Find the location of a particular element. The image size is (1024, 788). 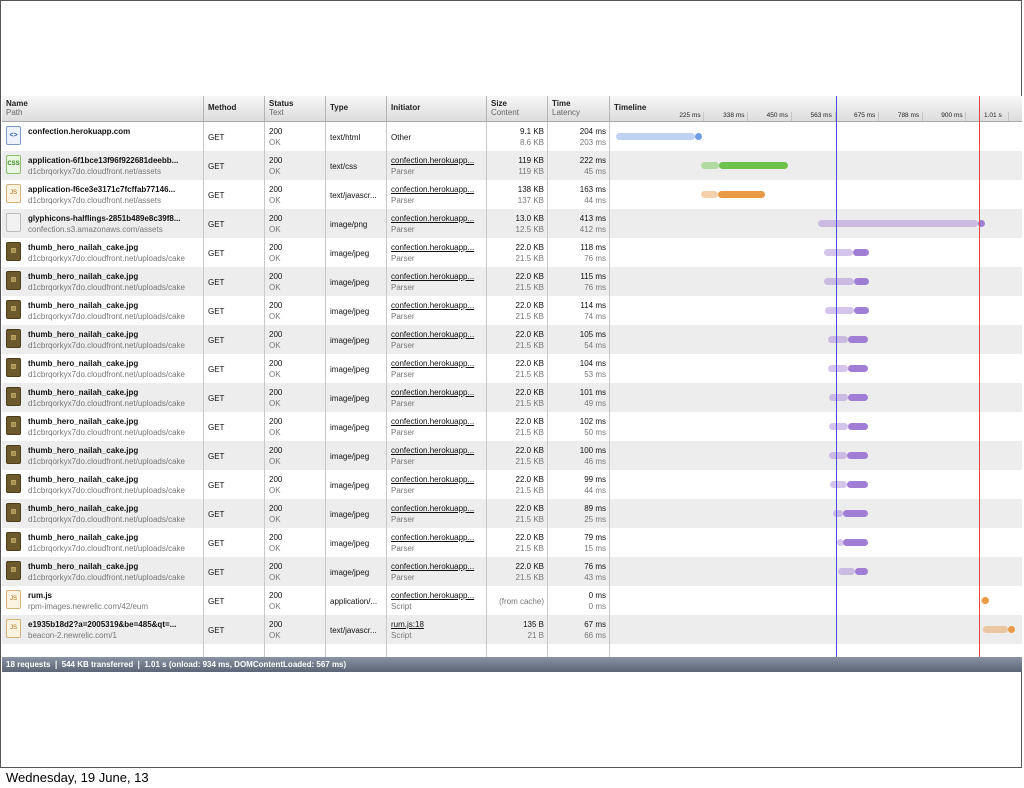

image-file-icon: ▧ is located at coordinates (13, 570).